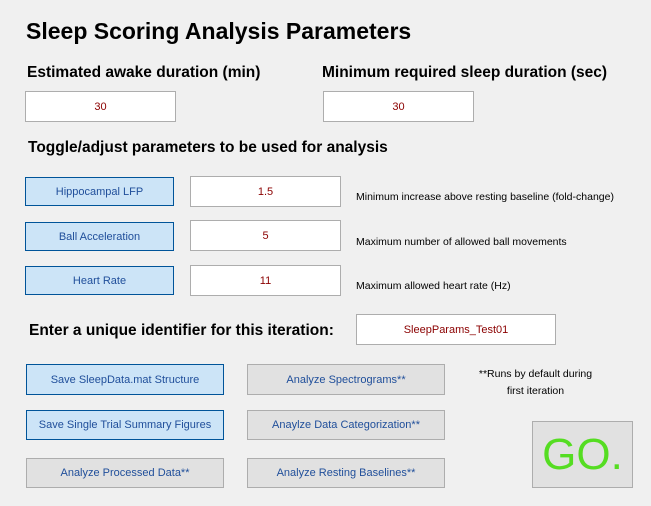 This screenshot has width=651, height=506. What do you see at coordinates (456, 329) in the screenshot?
I see `identifier-input: SleepParams_Test01` at bounding box center [456, 329].